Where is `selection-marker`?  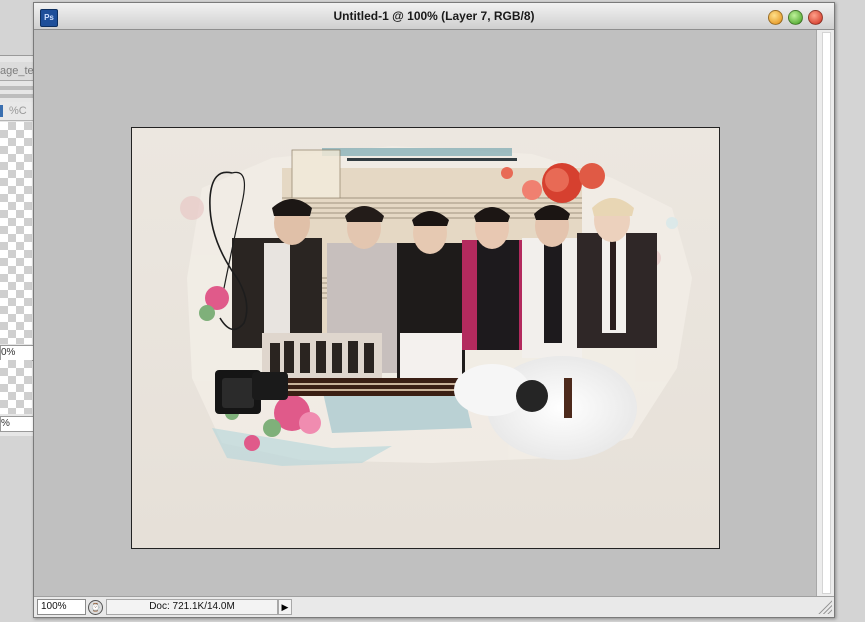
selection-marker is located at coordinates (1, 111).